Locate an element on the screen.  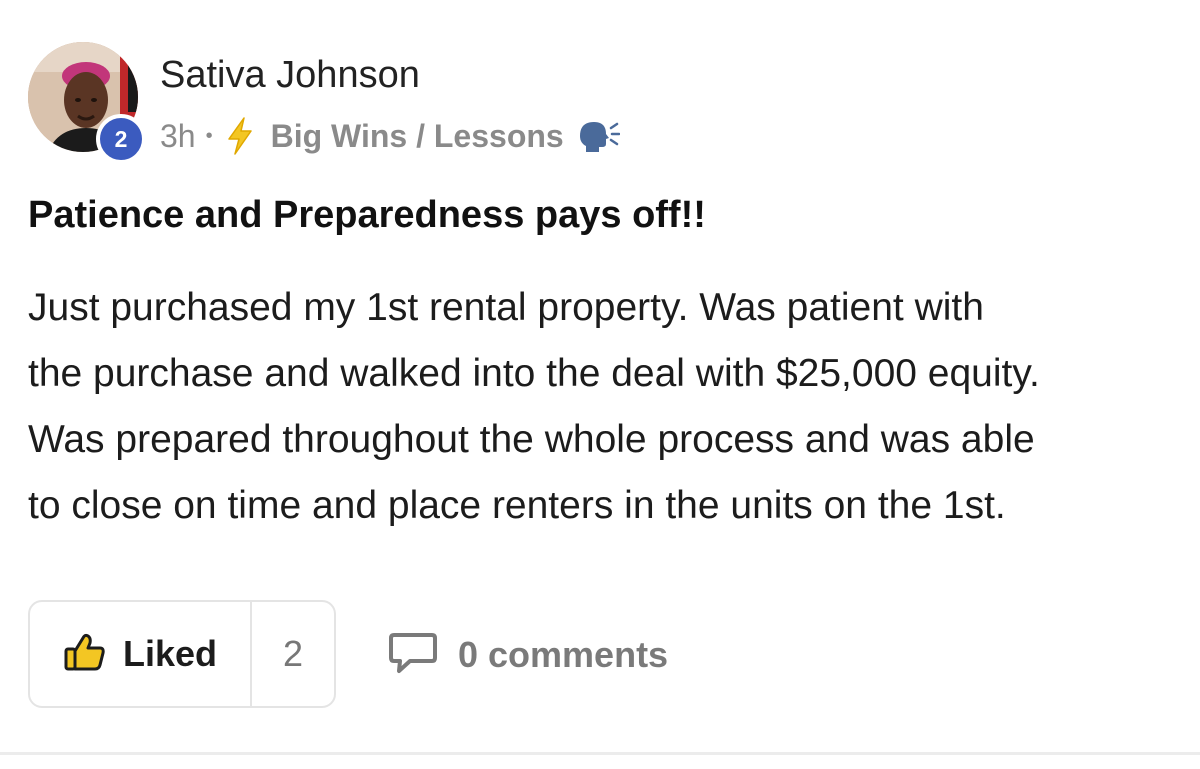
like-control: Liked 2 is located at coordinates (182, 654).